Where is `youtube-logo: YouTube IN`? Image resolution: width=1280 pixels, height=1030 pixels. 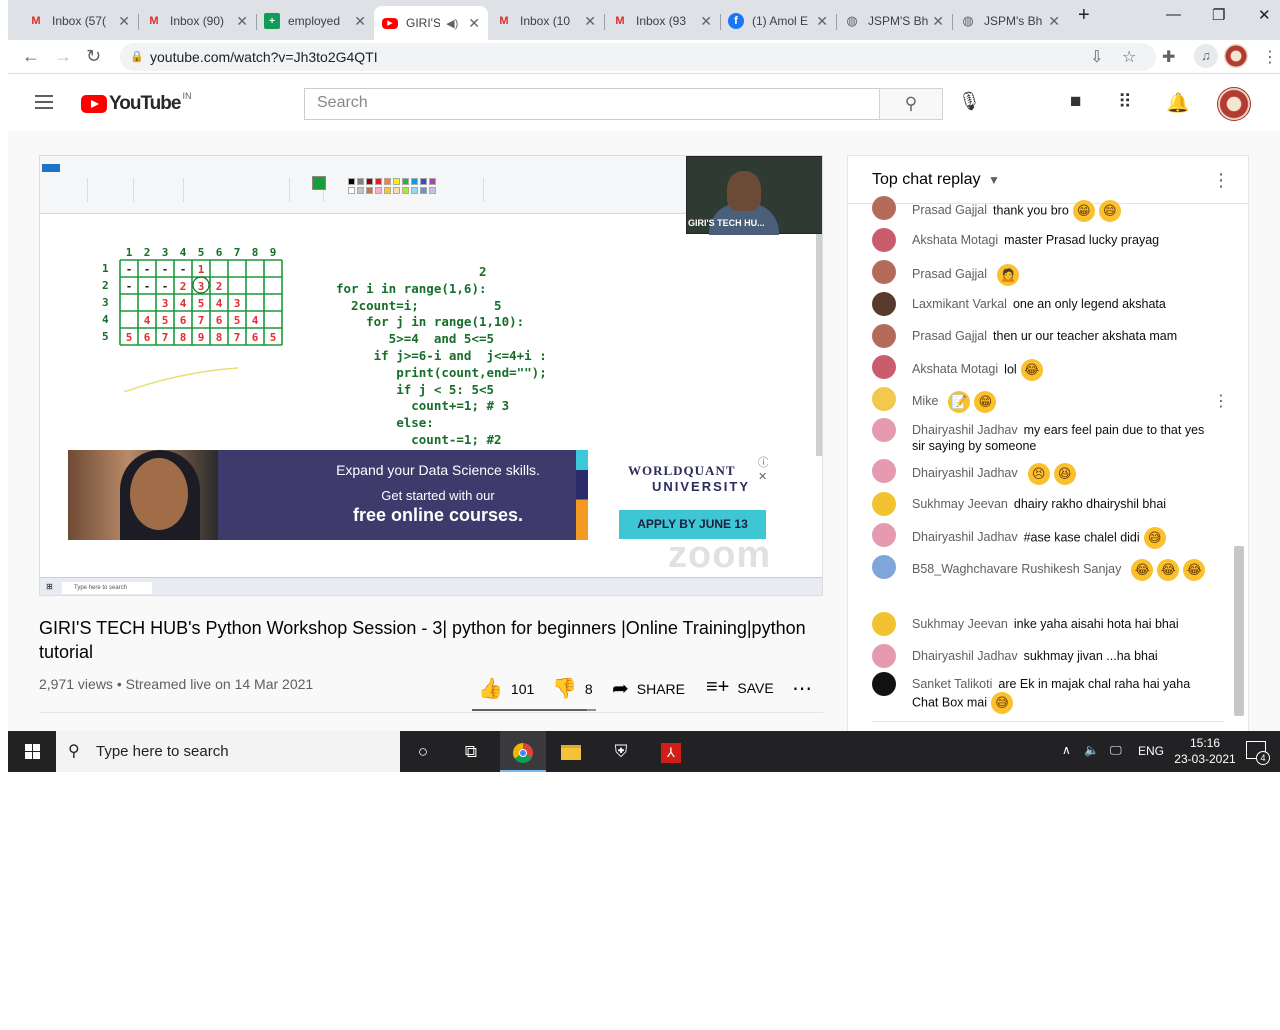
youtube-logo: YouTube IN is located at coordinates (136, 103).